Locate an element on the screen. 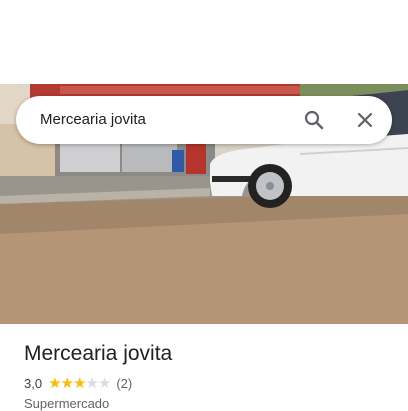  place-category: Supermercado is located at coordinates (67, 403).